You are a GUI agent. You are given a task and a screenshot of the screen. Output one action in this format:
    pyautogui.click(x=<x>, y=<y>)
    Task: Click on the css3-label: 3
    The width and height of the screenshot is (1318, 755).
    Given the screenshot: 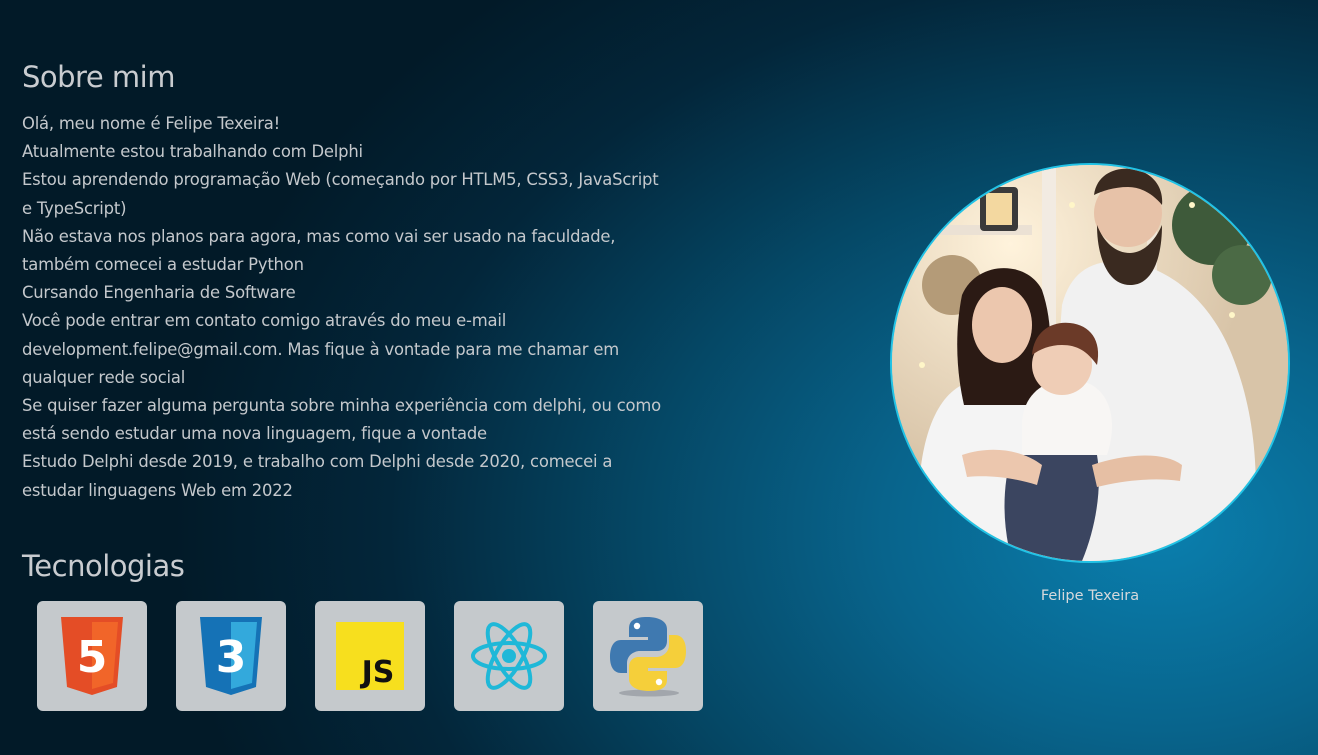 What is the action you would take?
    pyautogui.click(x=231, y=657)
    